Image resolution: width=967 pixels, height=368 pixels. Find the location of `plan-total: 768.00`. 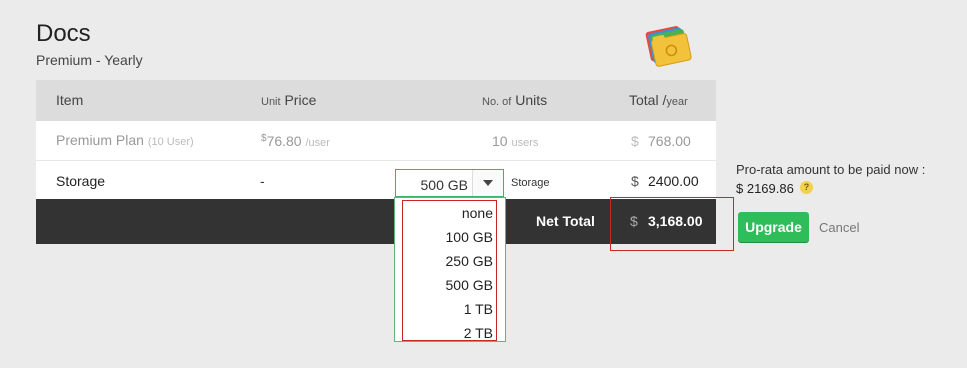

plan-total: 768.00 is located at coordinates (669, 141).